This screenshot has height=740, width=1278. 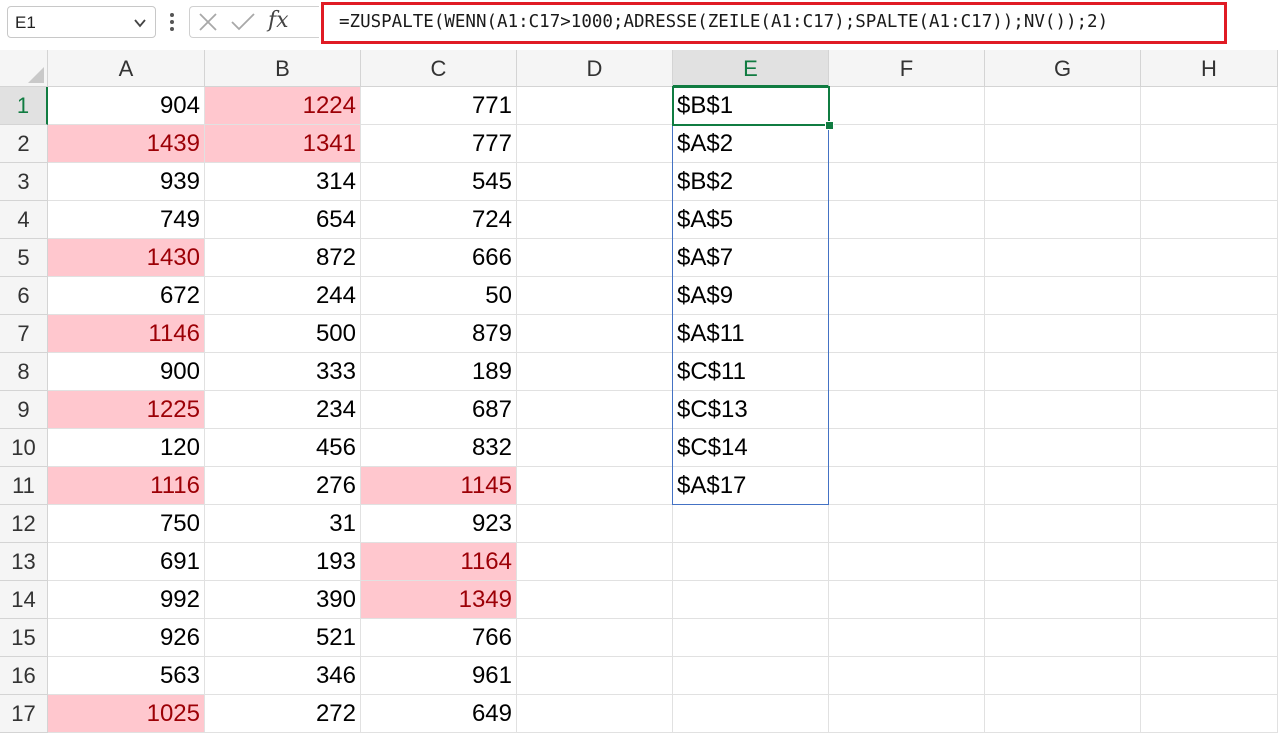 I want to click on cell-a12: 750, so click(x=126, y=524).